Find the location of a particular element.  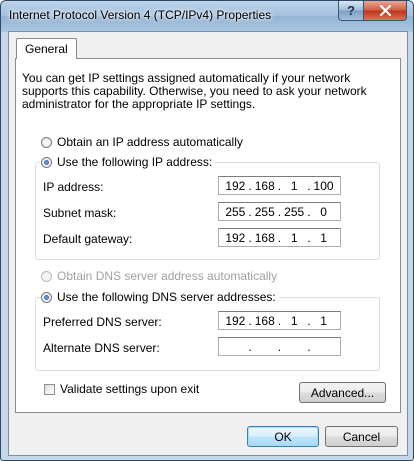

close-button is located at coordinates (385, 11).